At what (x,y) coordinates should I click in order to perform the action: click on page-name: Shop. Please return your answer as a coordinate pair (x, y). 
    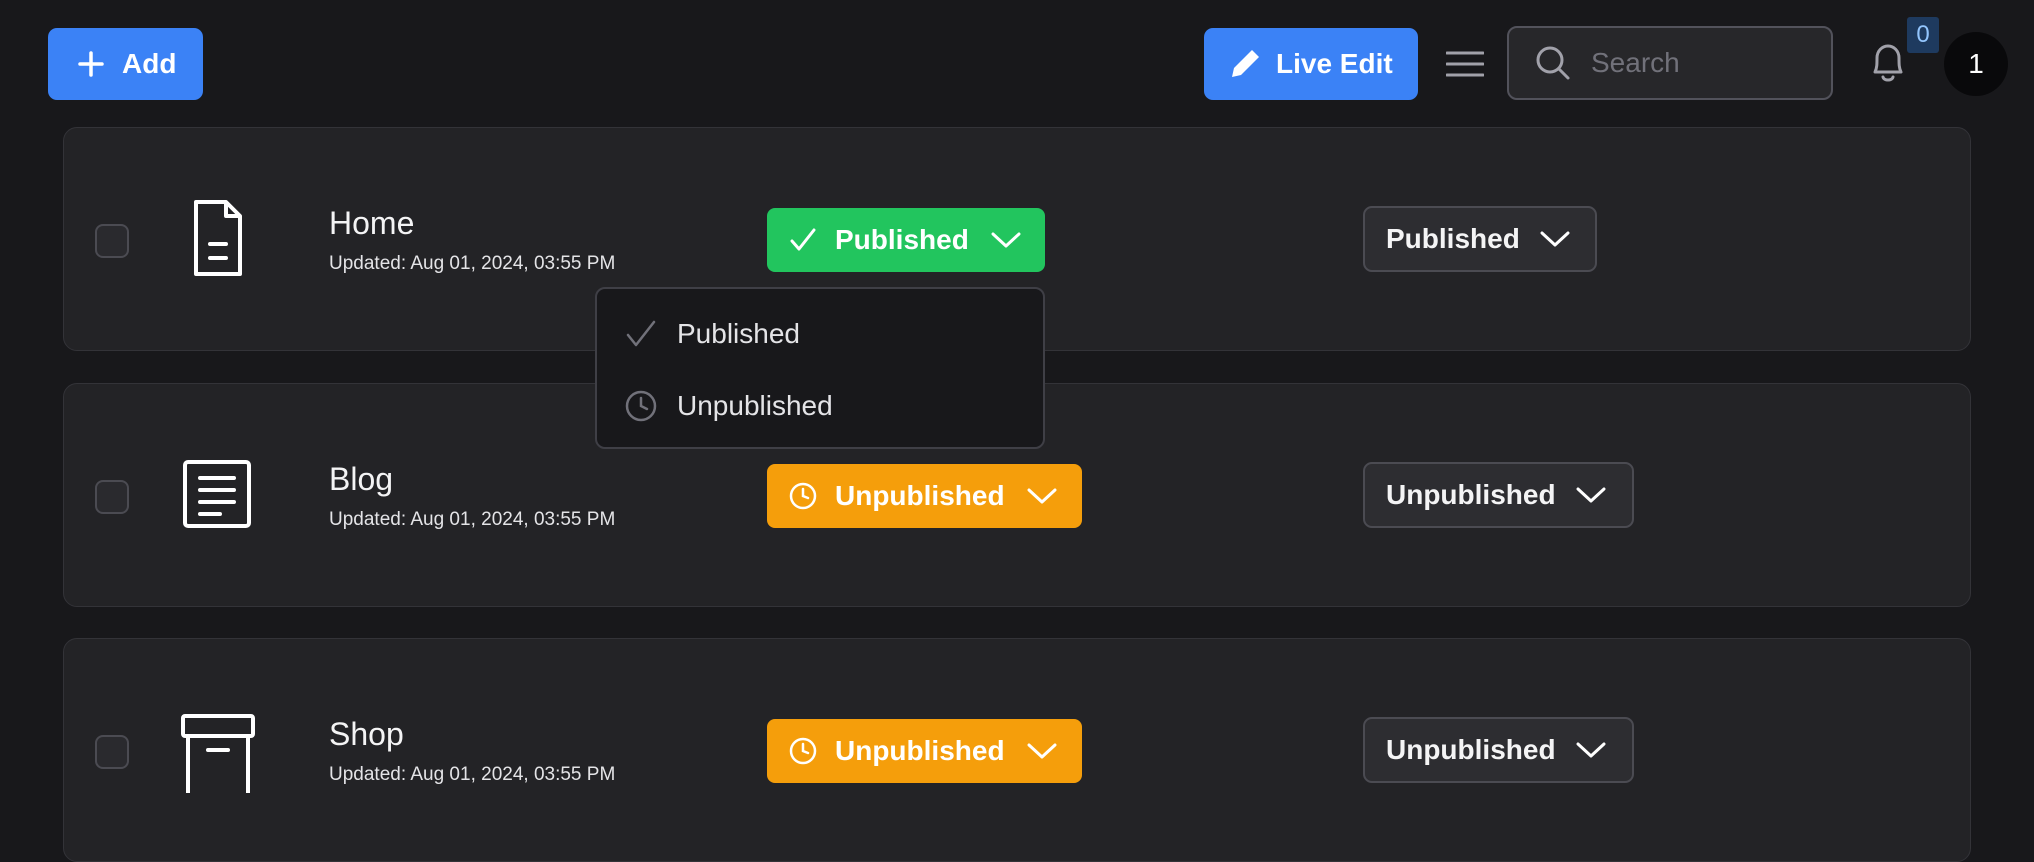
    Looking at the image, I should click on (366, 734).